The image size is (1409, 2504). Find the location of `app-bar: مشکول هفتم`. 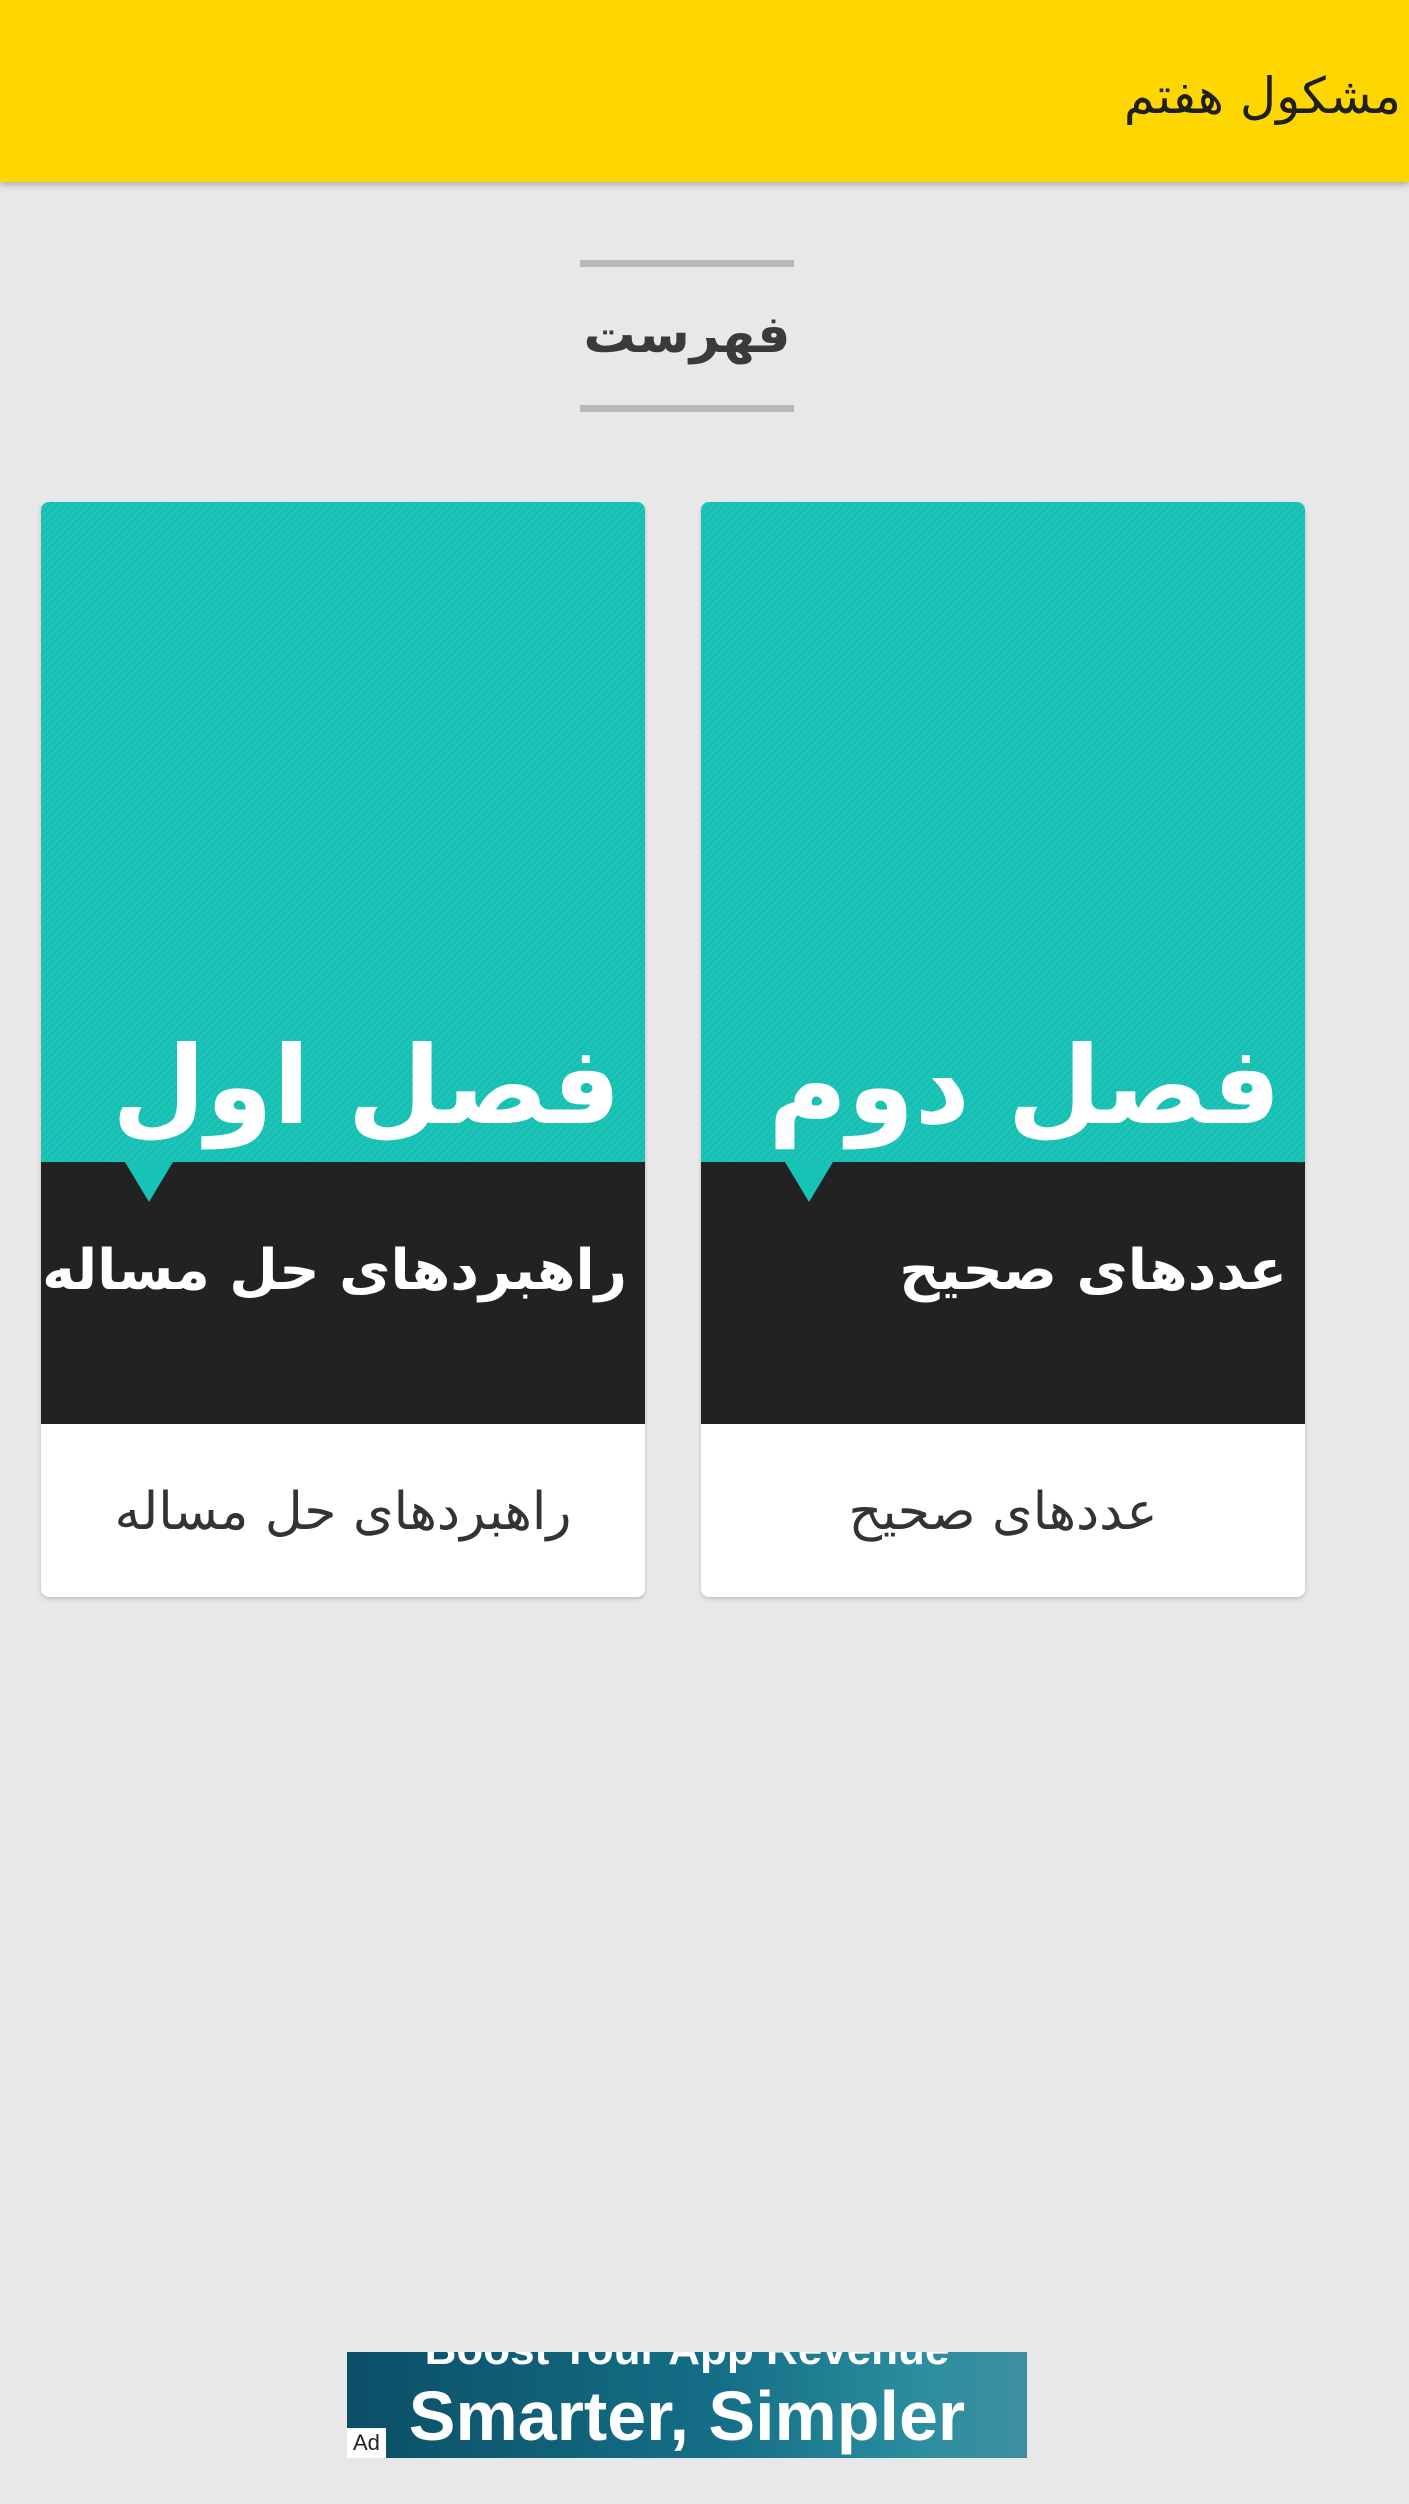

app-bar: مشکول هفتم is located at coordinates (704, 91).